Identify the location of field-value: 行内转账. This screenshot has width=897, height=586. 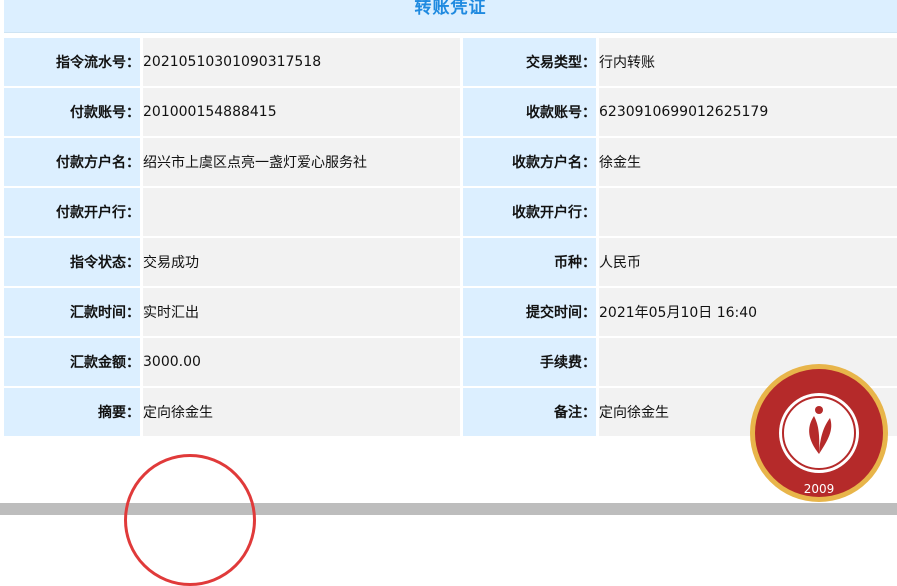
(746, 62).